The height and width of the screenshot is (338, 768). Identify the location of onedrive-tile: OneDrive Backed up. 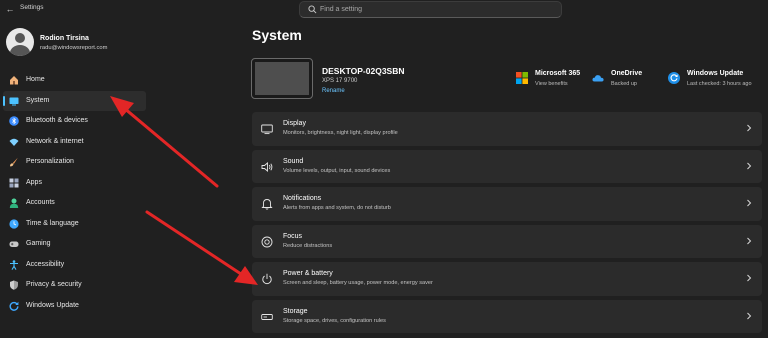
(627, 81).